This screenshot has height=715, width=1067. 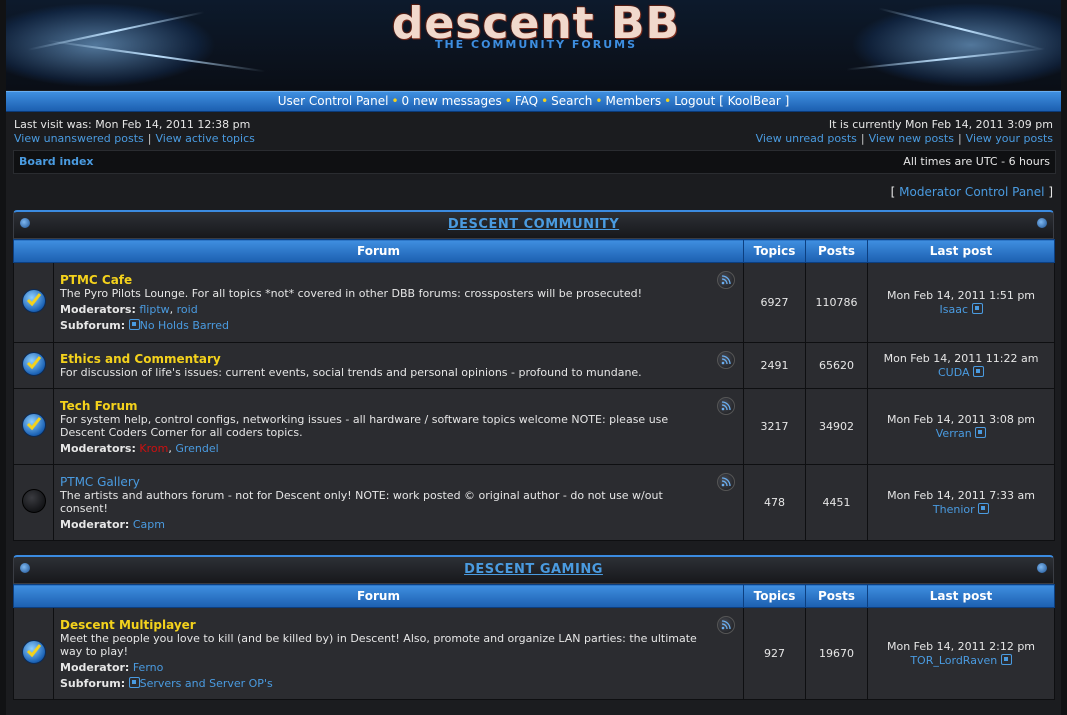 What do you see at coordinates (187, 309) in the screenshot?
I see `moderator-link: roid` at bounding box center [187, 309].